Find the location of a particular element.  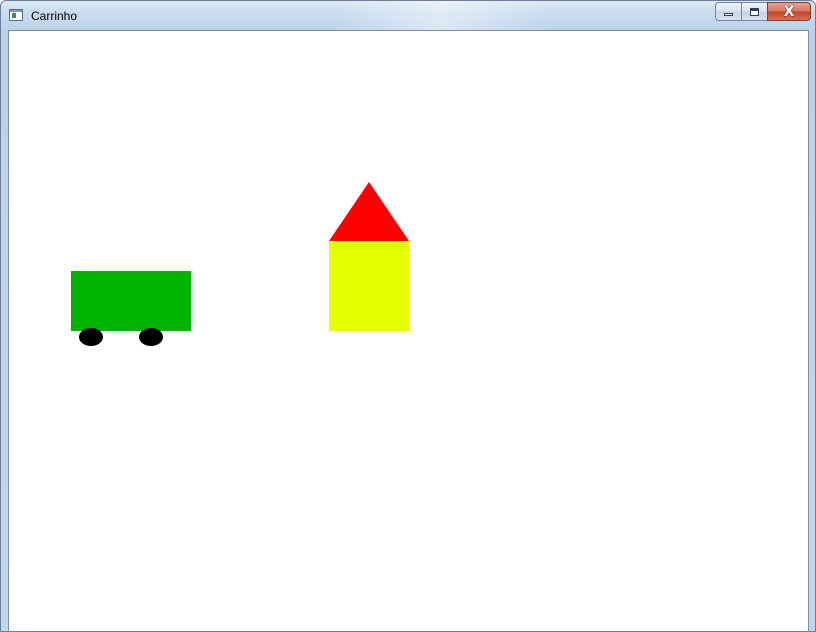

close-button: X is located at coordinates (789, 11).